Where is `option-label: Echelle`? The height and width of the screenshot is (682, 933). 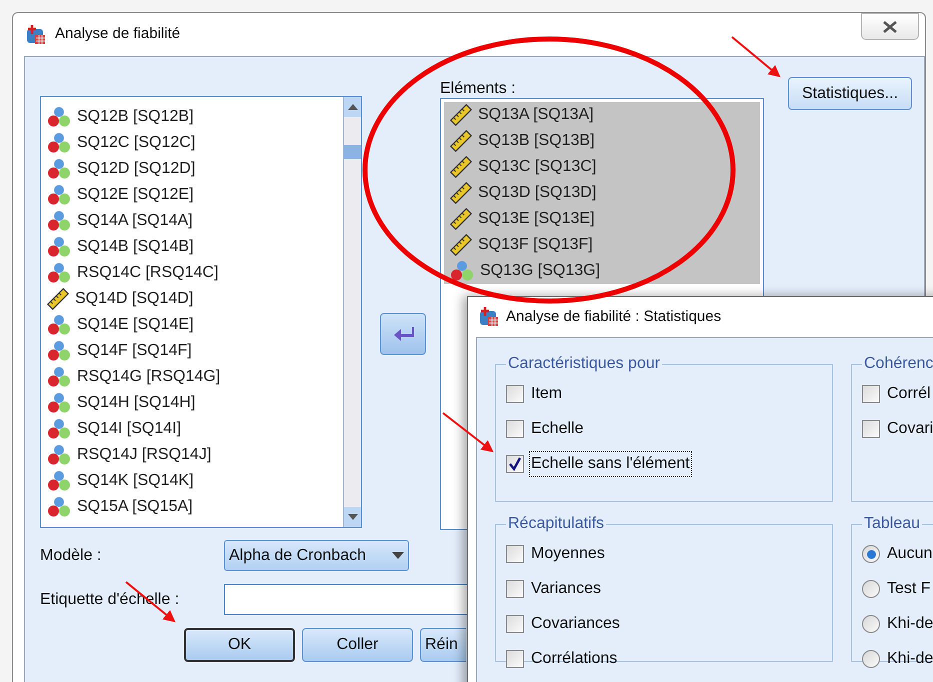 option-label: Echelle is located at coordinates (557, 429).